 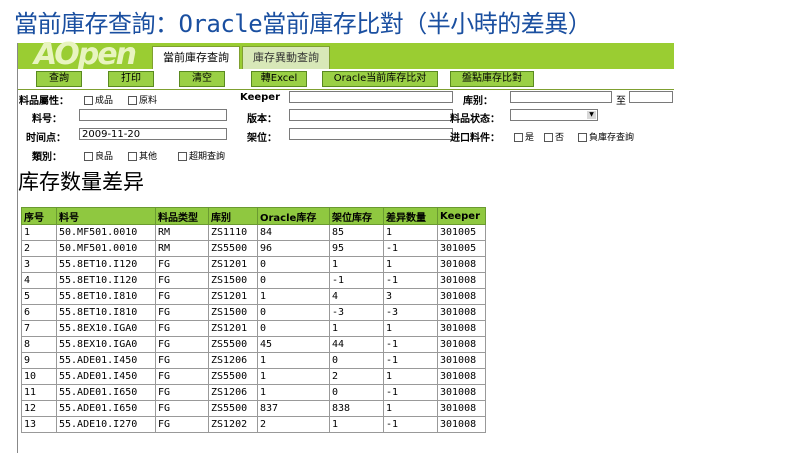 I want to click on overdue-checkbox: 超期查詢, so click(x=201, y=155).